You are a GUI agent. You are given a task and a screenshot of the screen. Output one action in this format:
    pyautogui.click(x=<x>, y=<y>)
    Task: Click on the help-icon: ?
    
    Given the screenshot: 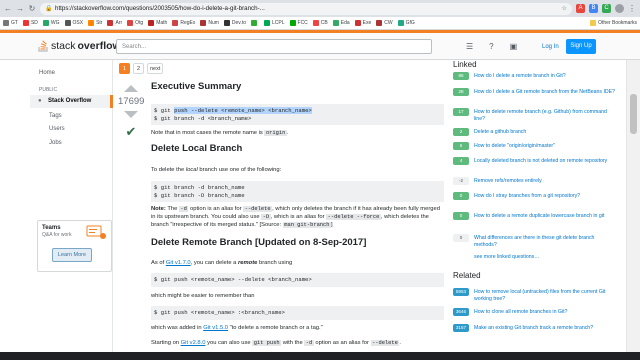 What is the action you would take?
    pyautogui.click(x=491, y=46)
    